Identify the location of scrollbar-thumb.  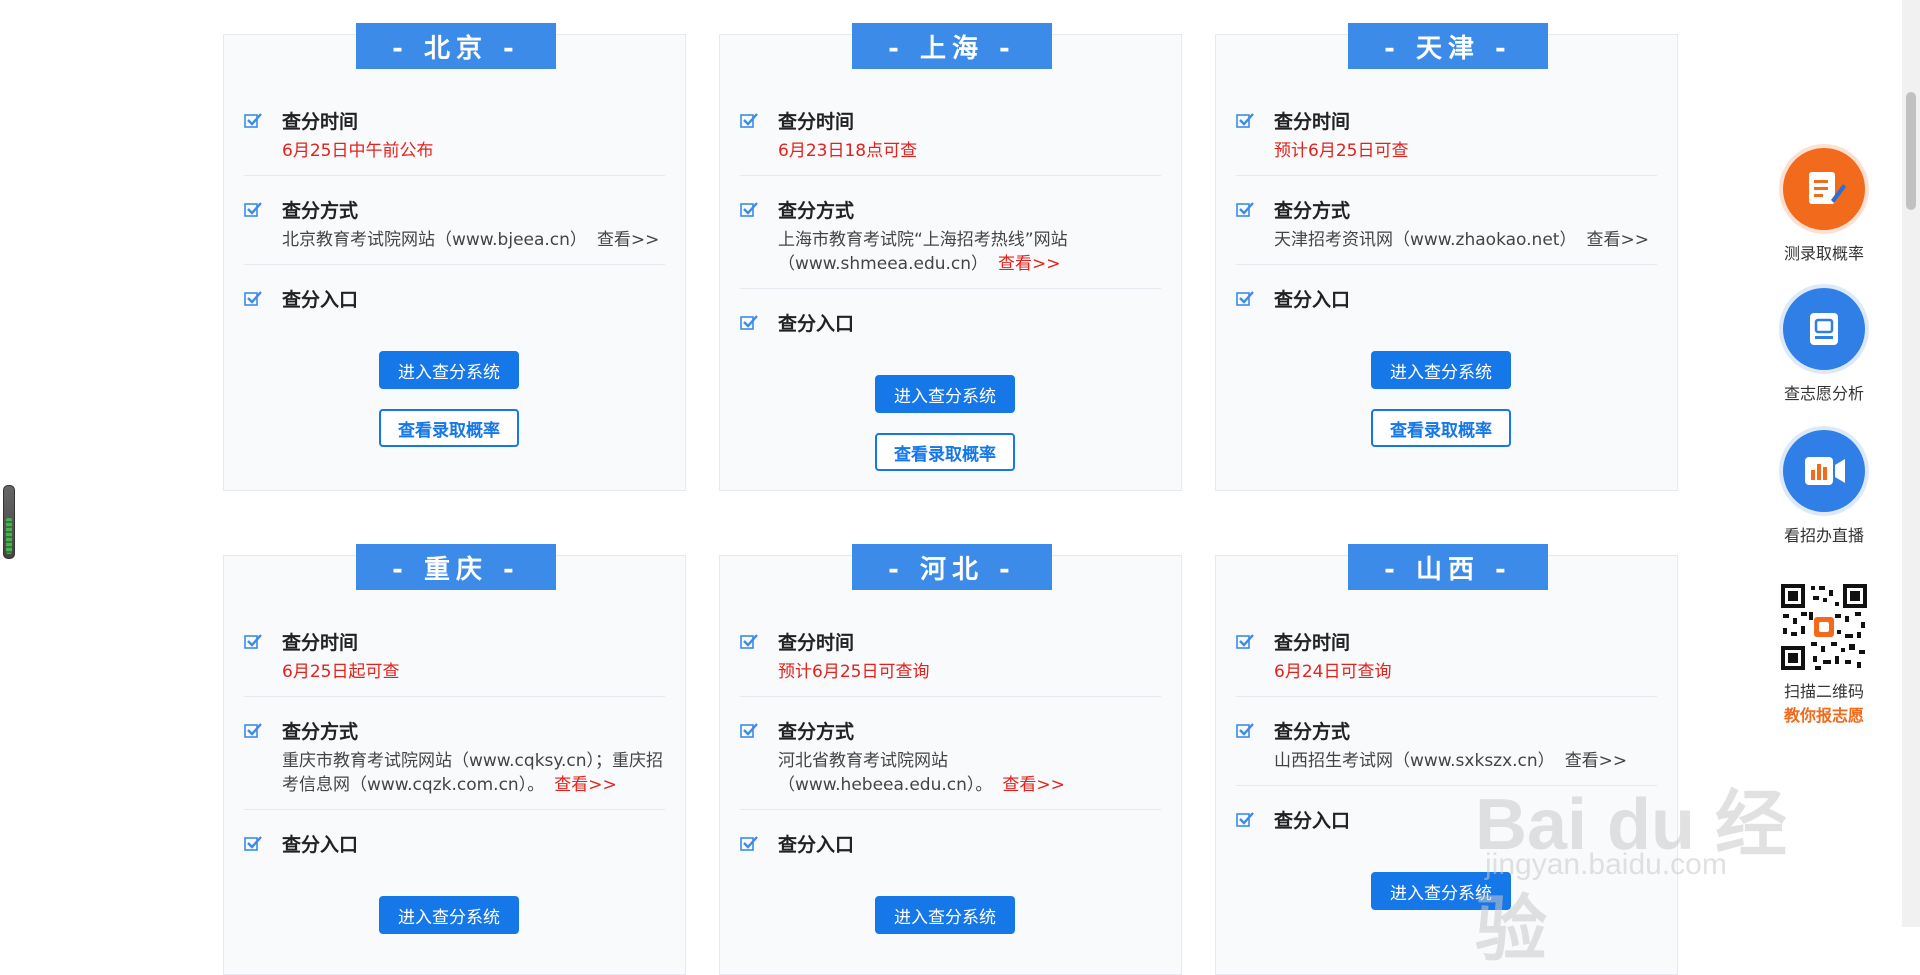
(1911, 151).